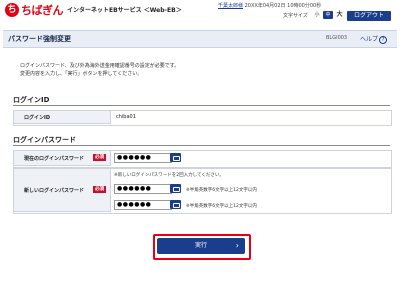 The height and width of the screenshot is (292, 400). I want to click on login-id-heading: ログインID, so click(31, 100).